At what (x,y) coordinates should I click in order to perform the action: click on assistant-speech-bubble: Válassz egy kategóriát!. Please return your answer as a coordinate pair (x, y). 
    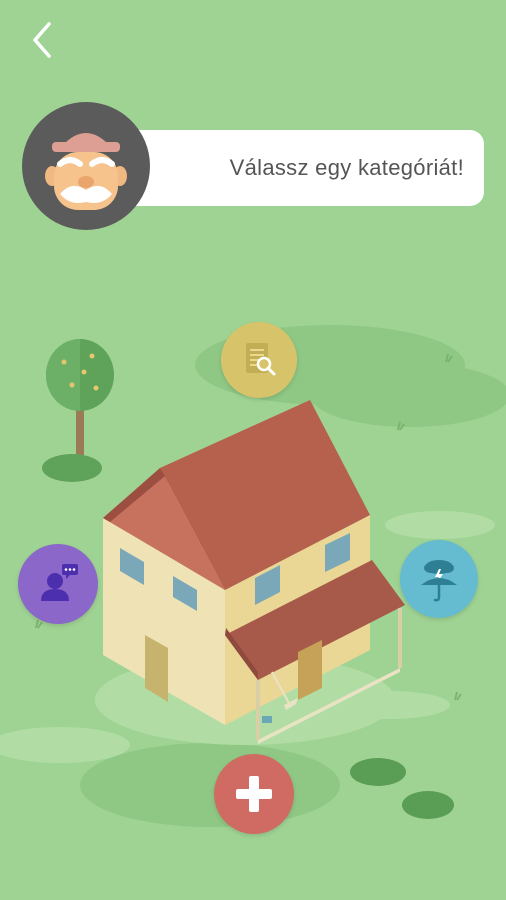
    Looking at the image, I should click on (302, 168).